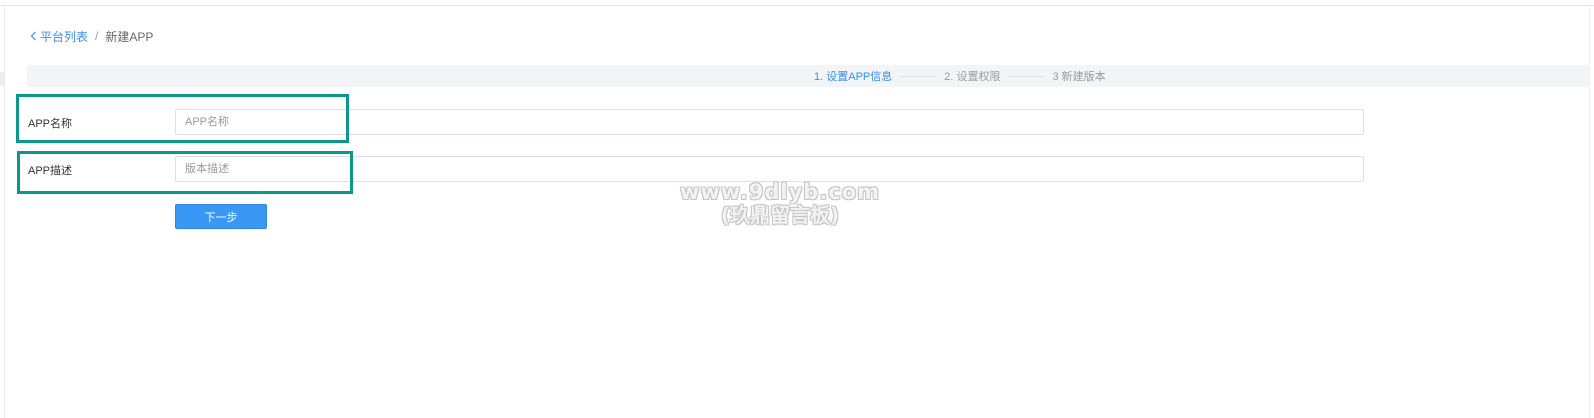 This screenshot has width=1594, height=418. Describe the element at coordinates (769, 169) in the screenshot. I see `app-description-input` at that location.